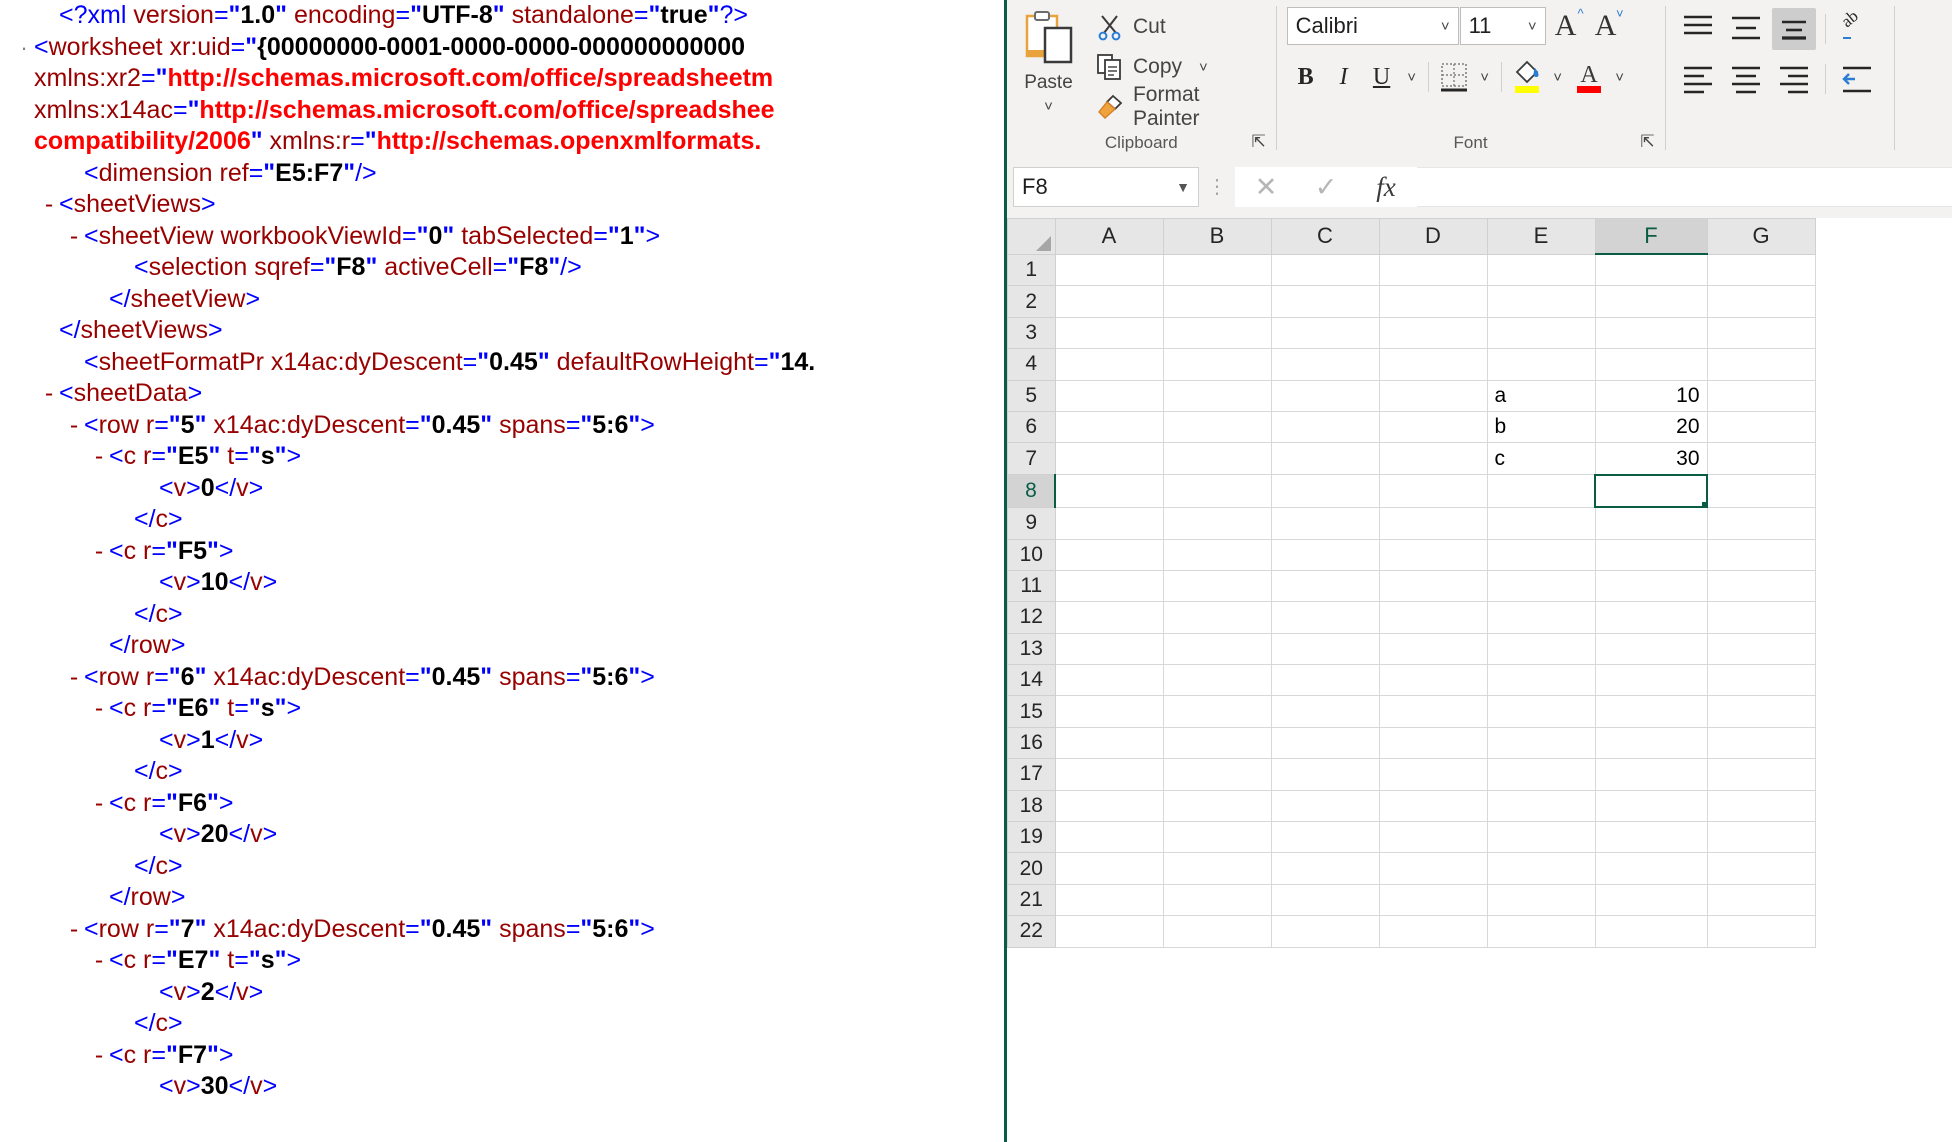 The width and height of the screenshot is (1952, 1142). Describe the element at coordinates (1031, 900) in the screenshot. I see `row-header-21: 21` at that location.